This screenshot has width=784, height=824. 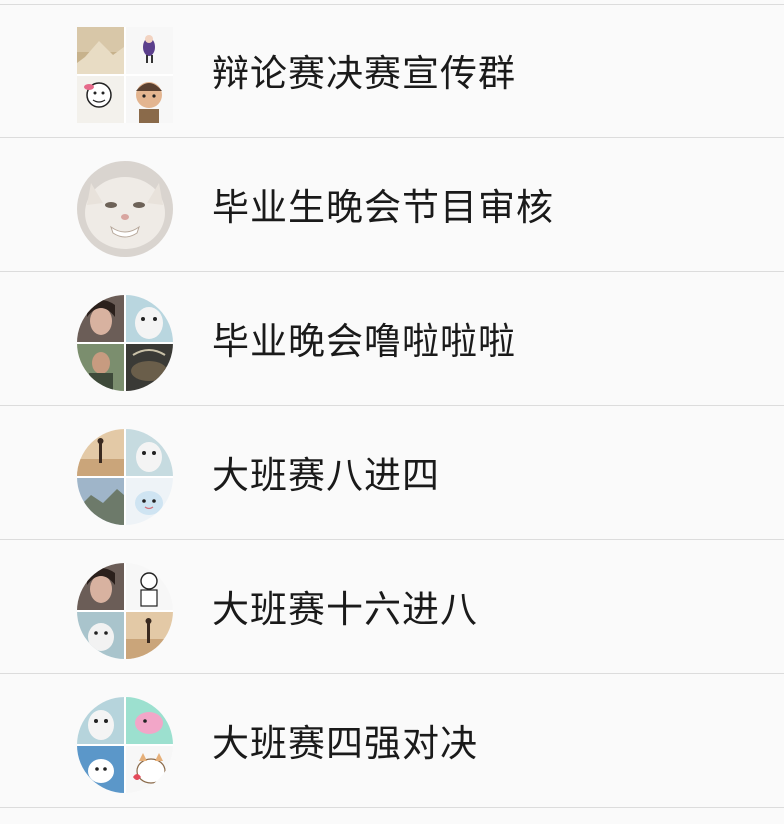 What do you see at coordinates (364, 341) in the screenshot?
I see `chat-row-title: 毕业晚会噜啦啦啦` at bounding box center [364, 341].